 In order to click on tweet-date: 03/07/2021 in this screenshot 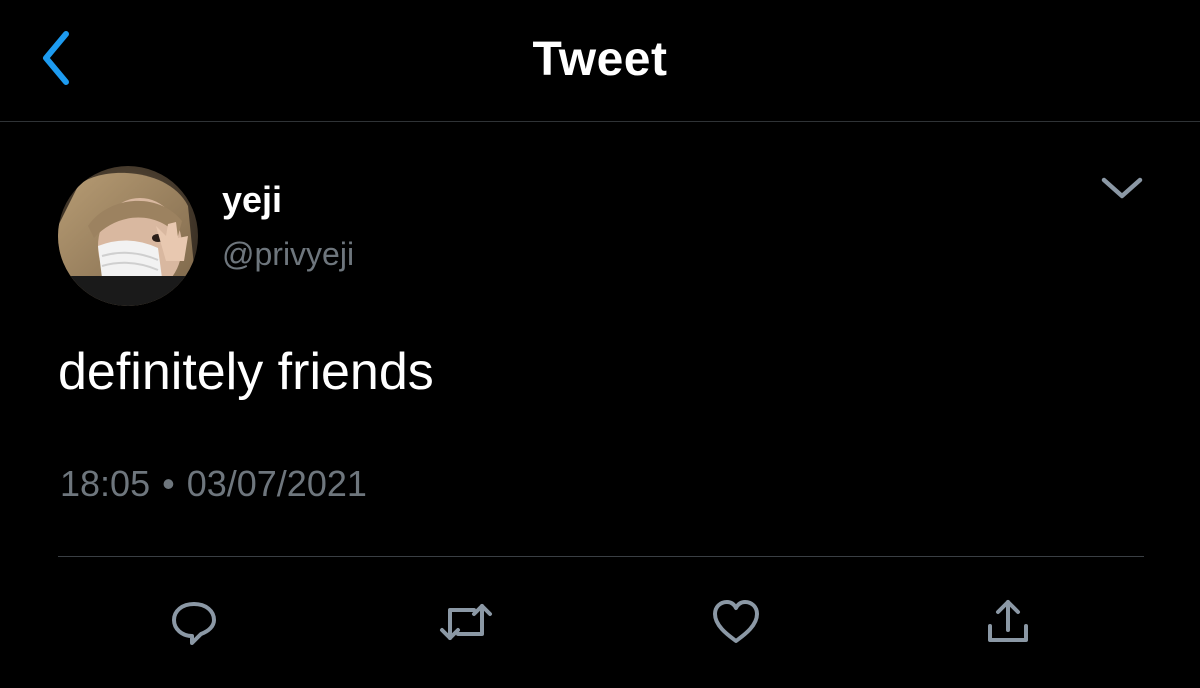, I will do `click(276, 483)`.